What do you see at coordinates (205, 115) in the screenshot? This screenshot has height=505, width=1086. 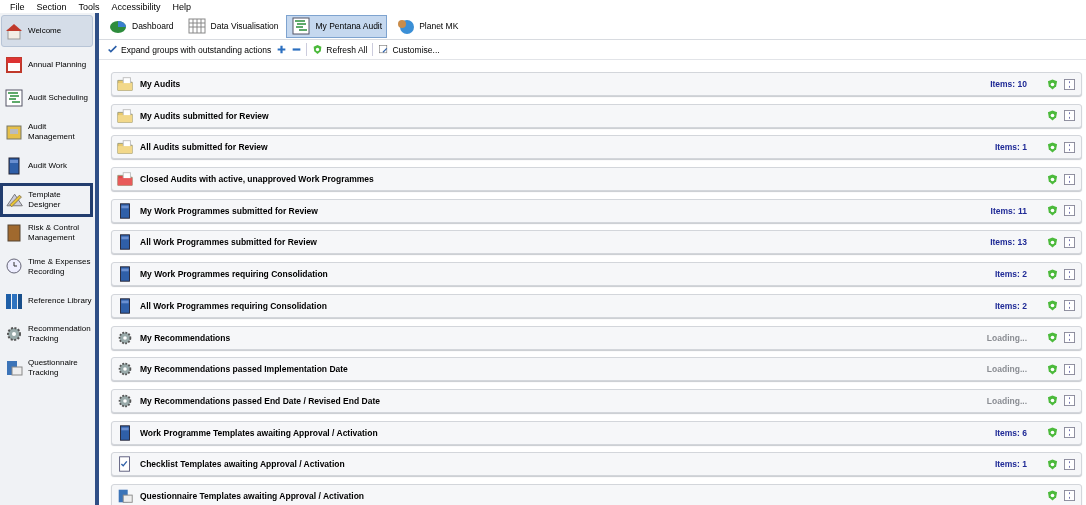 I see `group-title: My Audits submitted for Review` at bounding box center [205, 115].